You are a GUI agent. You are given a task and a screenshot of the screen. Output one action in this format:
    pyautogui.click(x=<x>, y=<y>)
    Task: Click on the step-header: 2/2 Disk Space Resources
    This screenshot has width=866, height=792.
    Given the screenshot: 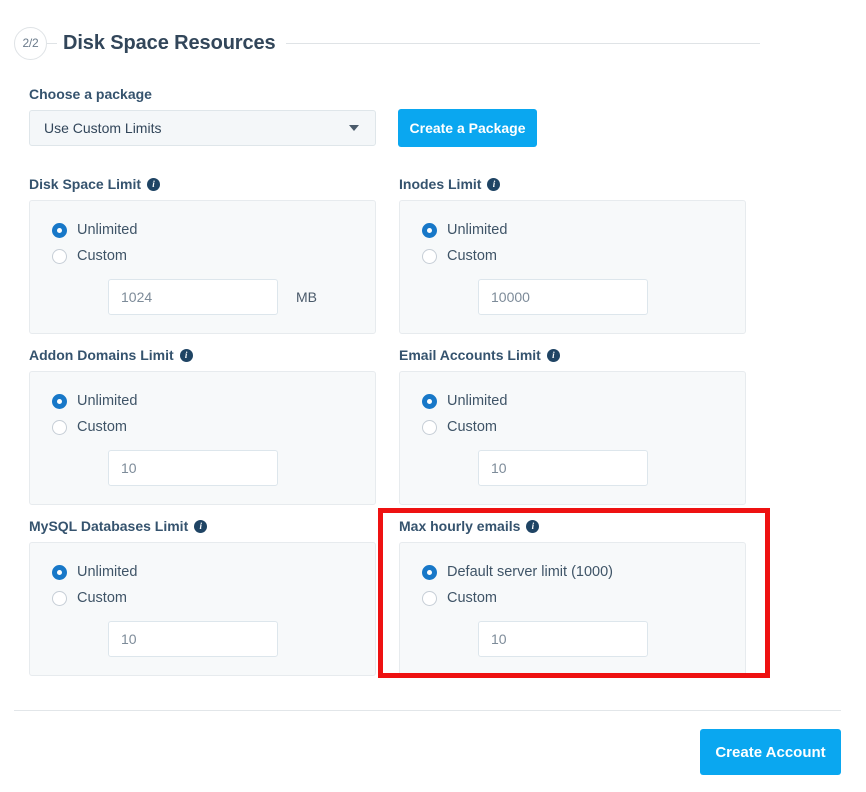 What is the action you would take?
    pyautogui.click(x=387, y=43)
    